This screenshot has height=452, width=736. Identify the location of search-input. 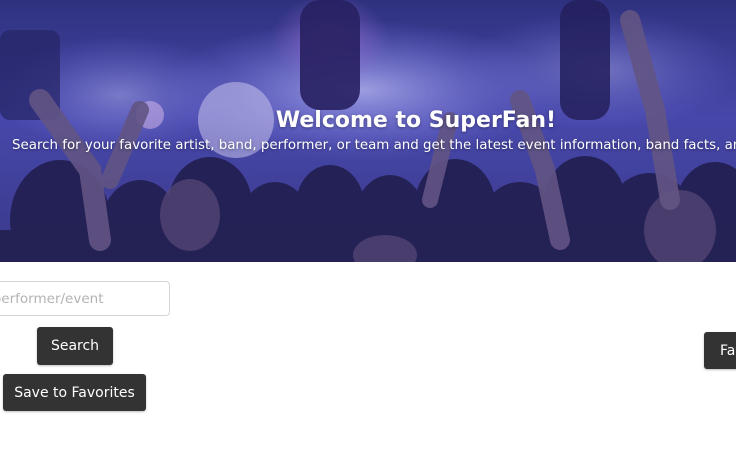
(85, 298).